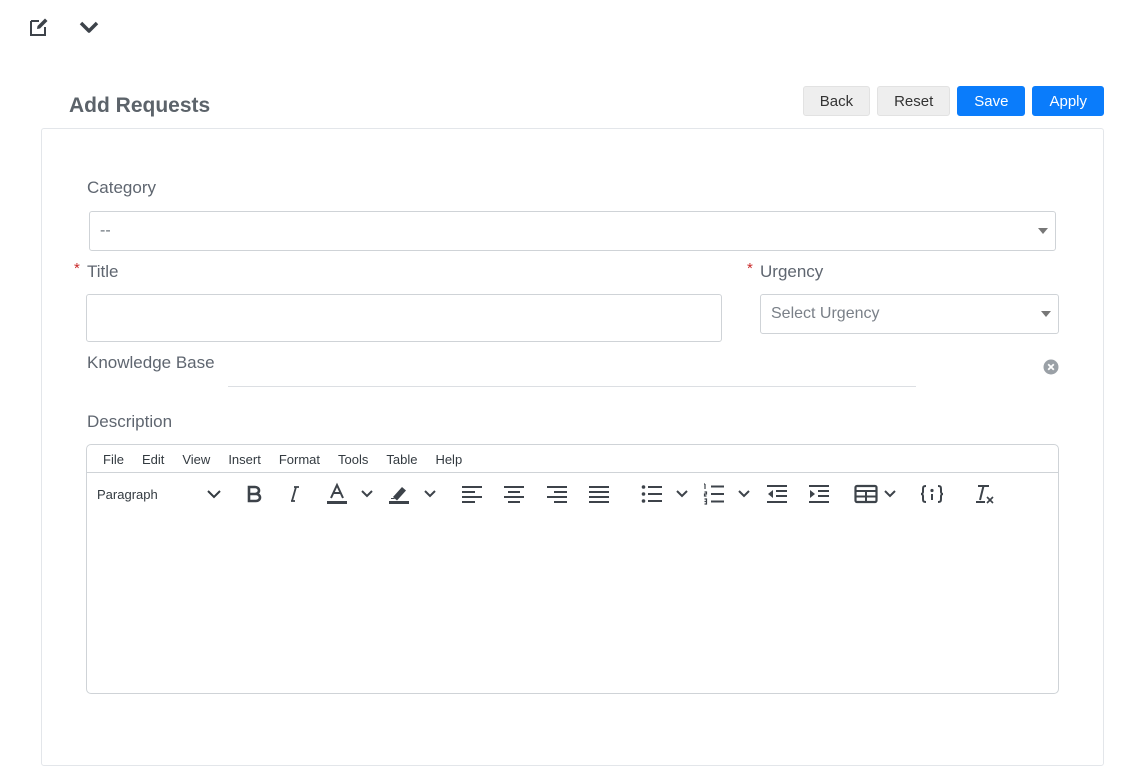  What do you see at coordinates (572, 386) in the screenshot?
I see `knowledge-base-input` at bounding box center [572, 386].